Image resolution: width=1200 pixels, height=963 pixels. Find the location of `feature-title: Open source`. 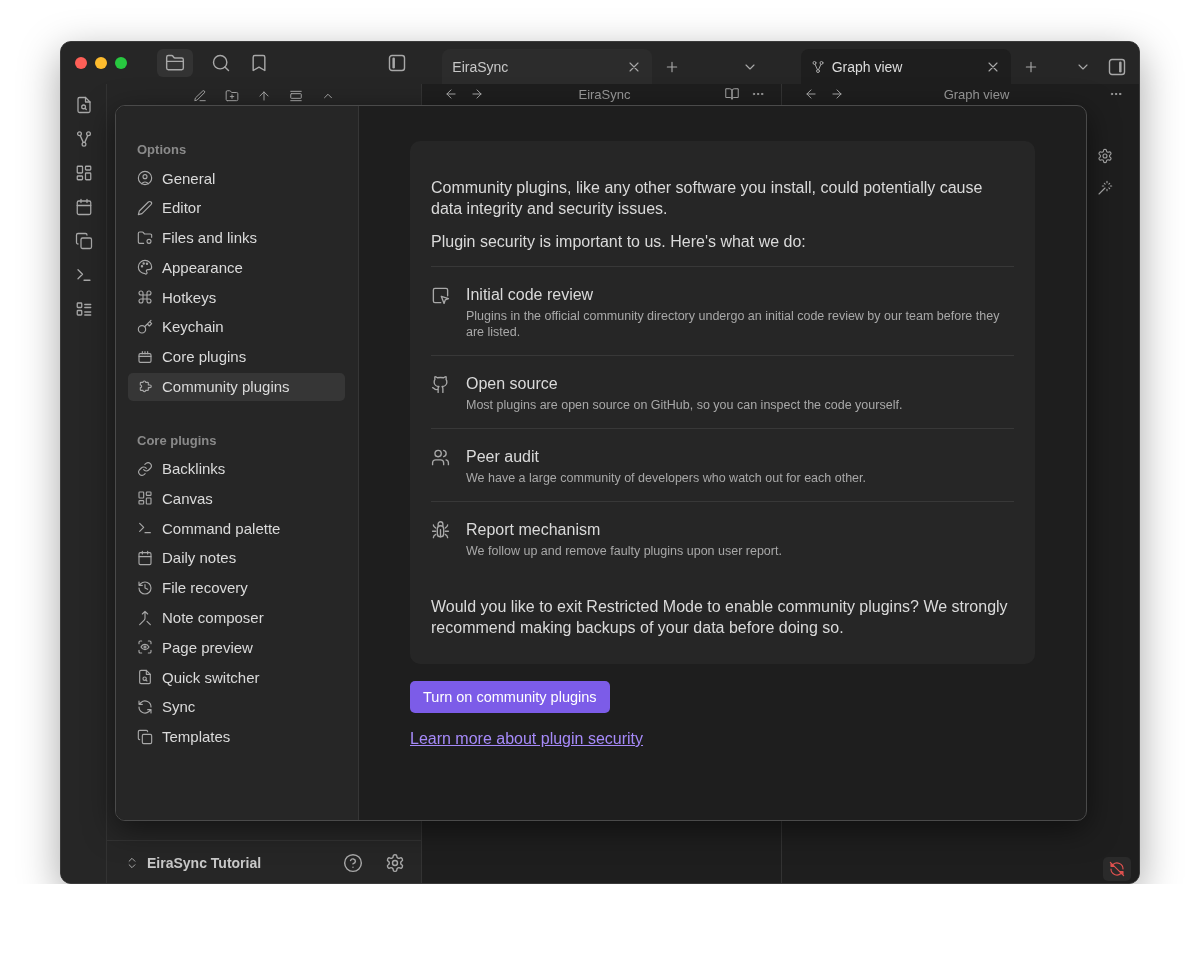

feature-title: Open source is located at coordinates (512, 384).